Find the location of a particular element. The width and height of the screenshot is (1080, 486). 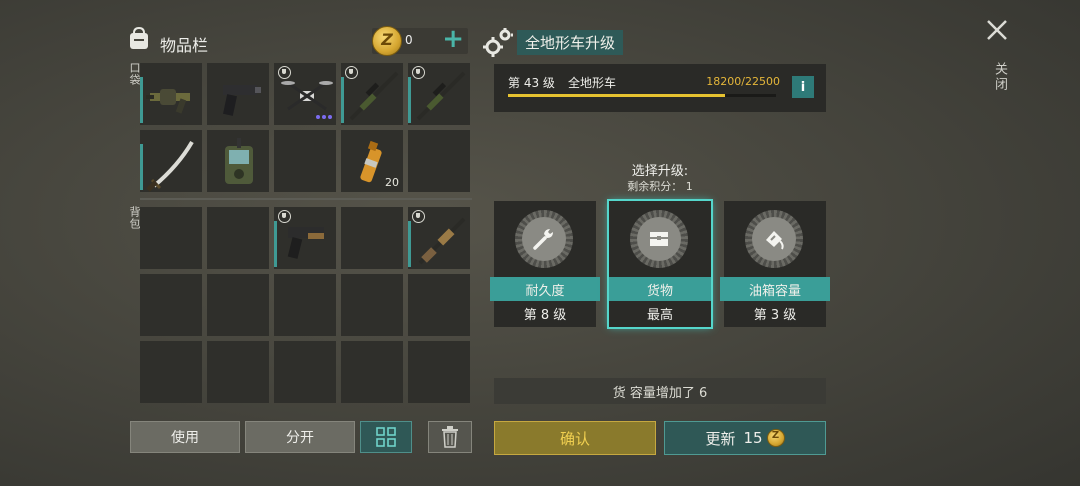

confirm-button: 确认 is located at coordinates (575, 438).